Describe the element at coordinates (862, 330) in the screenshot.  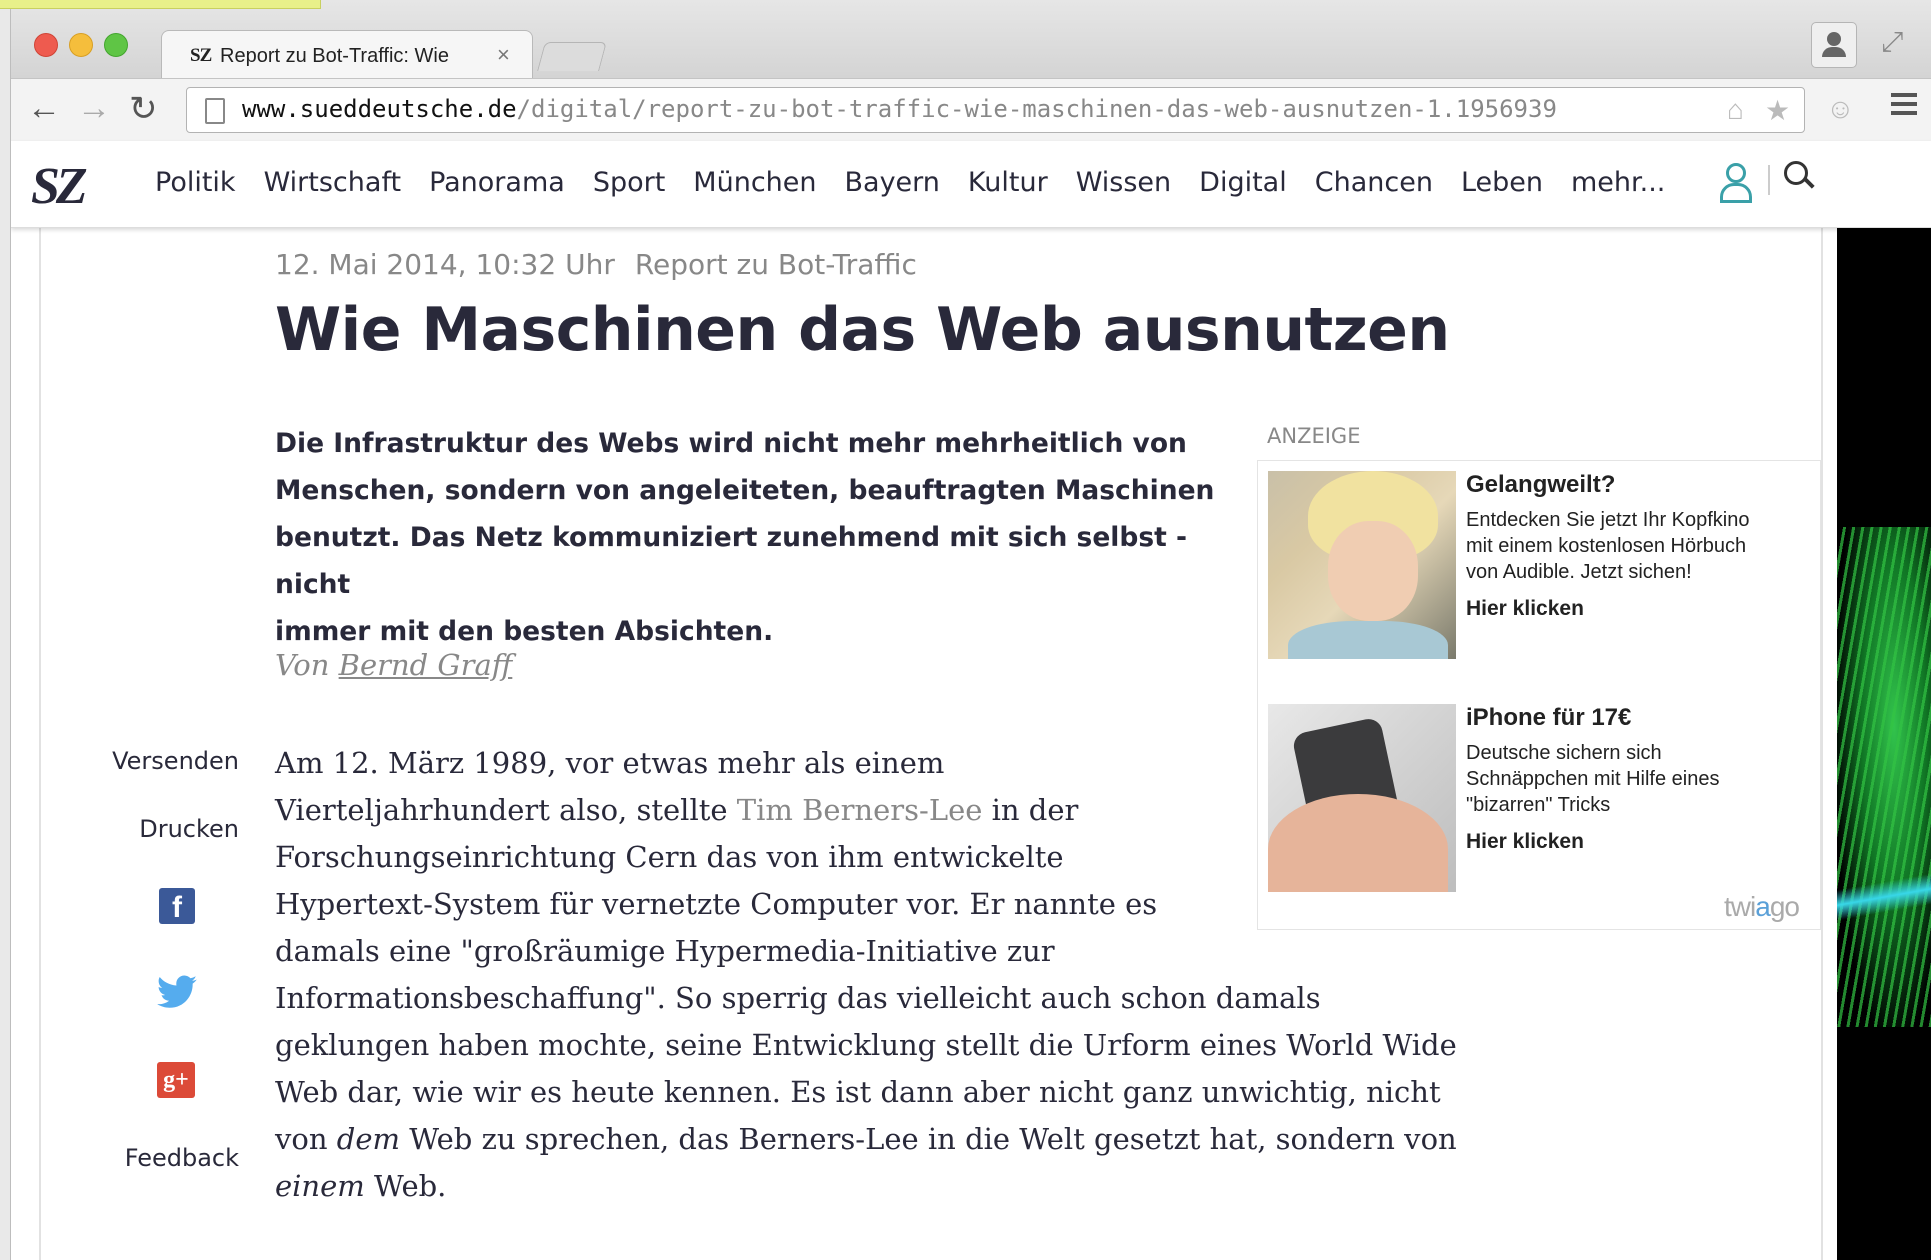
I see `article-headline: Wie Maschinen das Web ausnutzen` at that location.